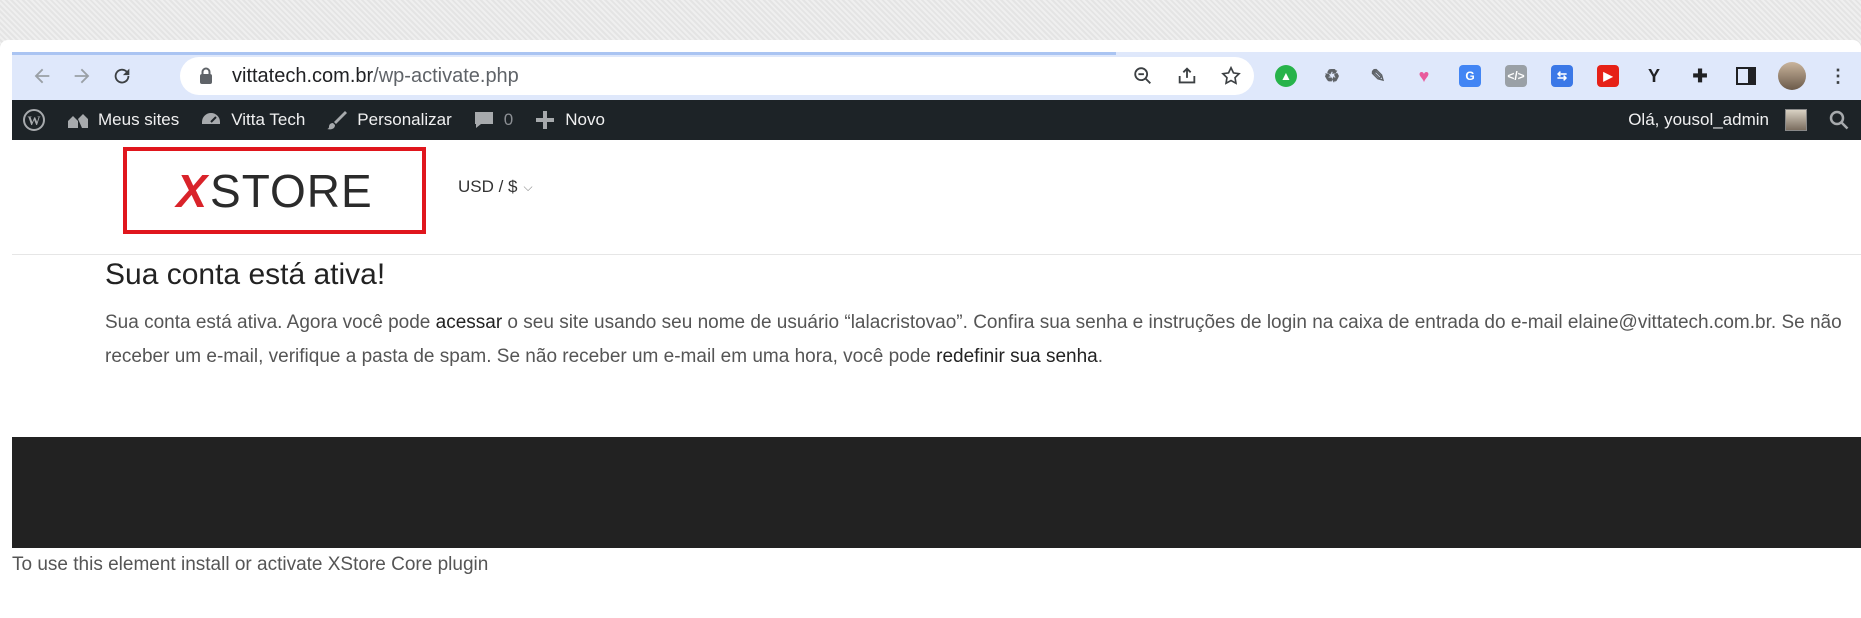 Image resolution: width=1861 pixels, height=618 pixels. What do you see at coordinates (545, 120) in the screenshot?
I see `plus-icon` at bounding box center [545, 120].